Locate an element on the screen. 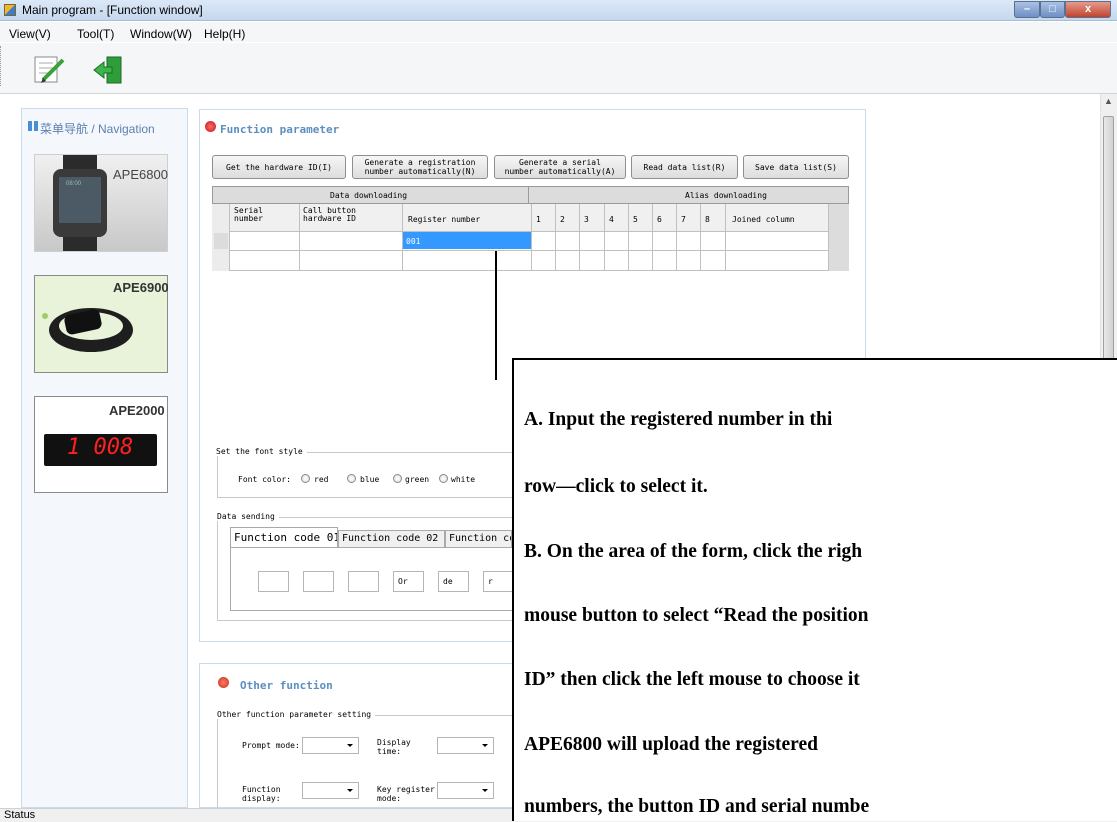 The height and width of the screenshot is (822, 1117). column-header-8: 8 is located at coordinates (707, 219).